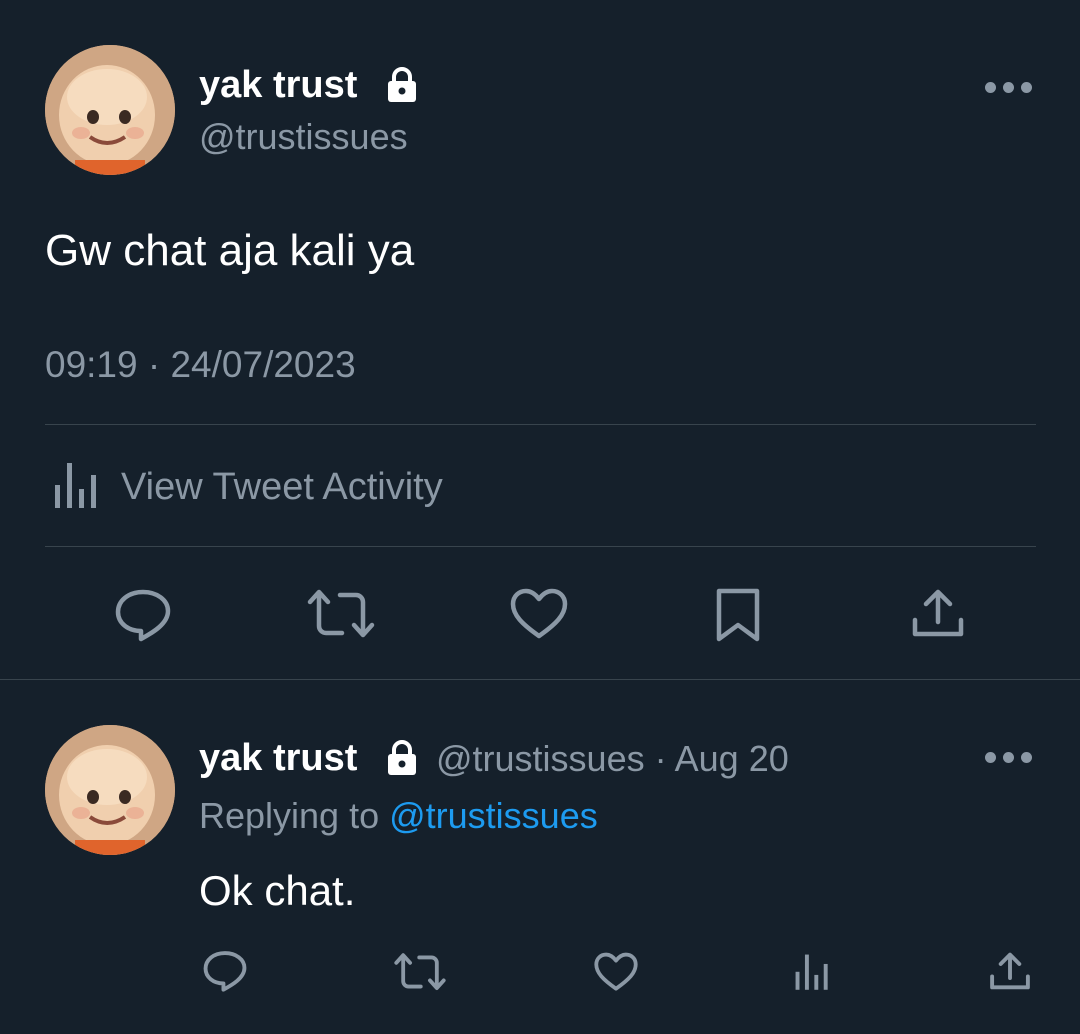  Describe the element at coordinates (1008, 757) in the screenshot. I see `reply-more-options-icon` at that location.